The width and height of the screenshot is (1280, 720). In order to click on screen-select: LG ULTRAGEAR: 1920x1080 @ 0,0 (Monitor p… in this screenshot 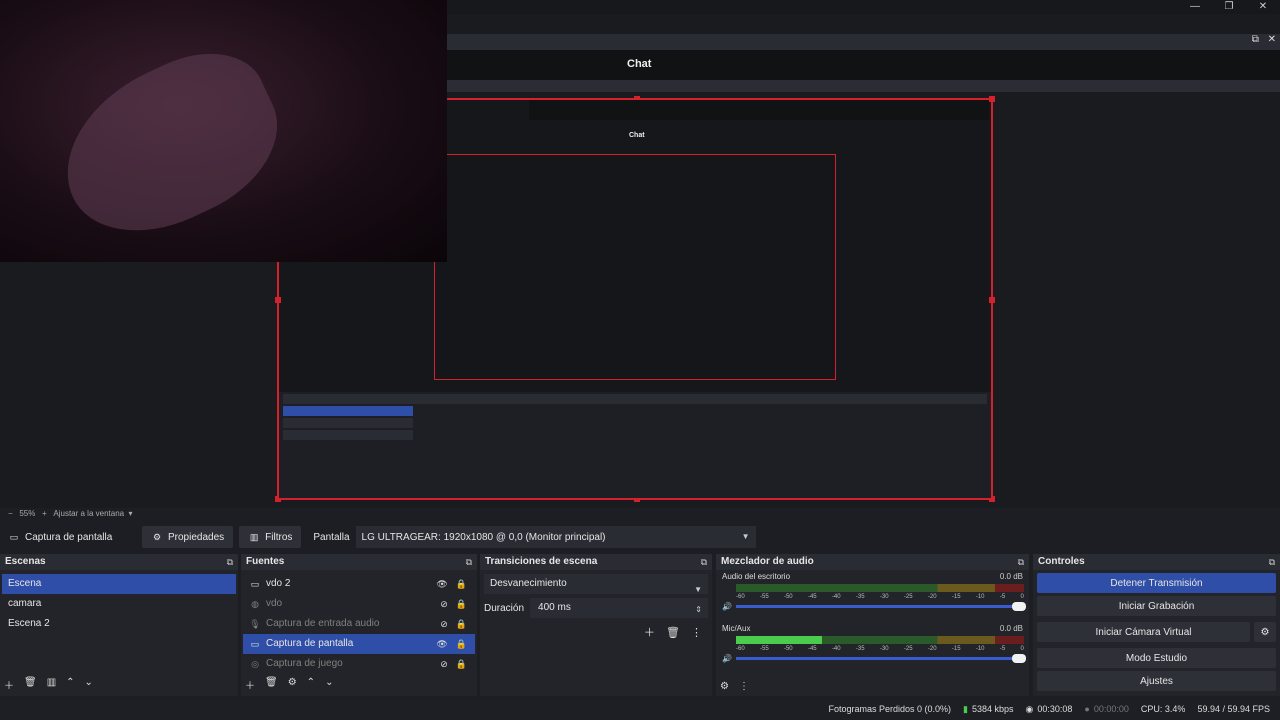, I will do `click(555, 537)`.